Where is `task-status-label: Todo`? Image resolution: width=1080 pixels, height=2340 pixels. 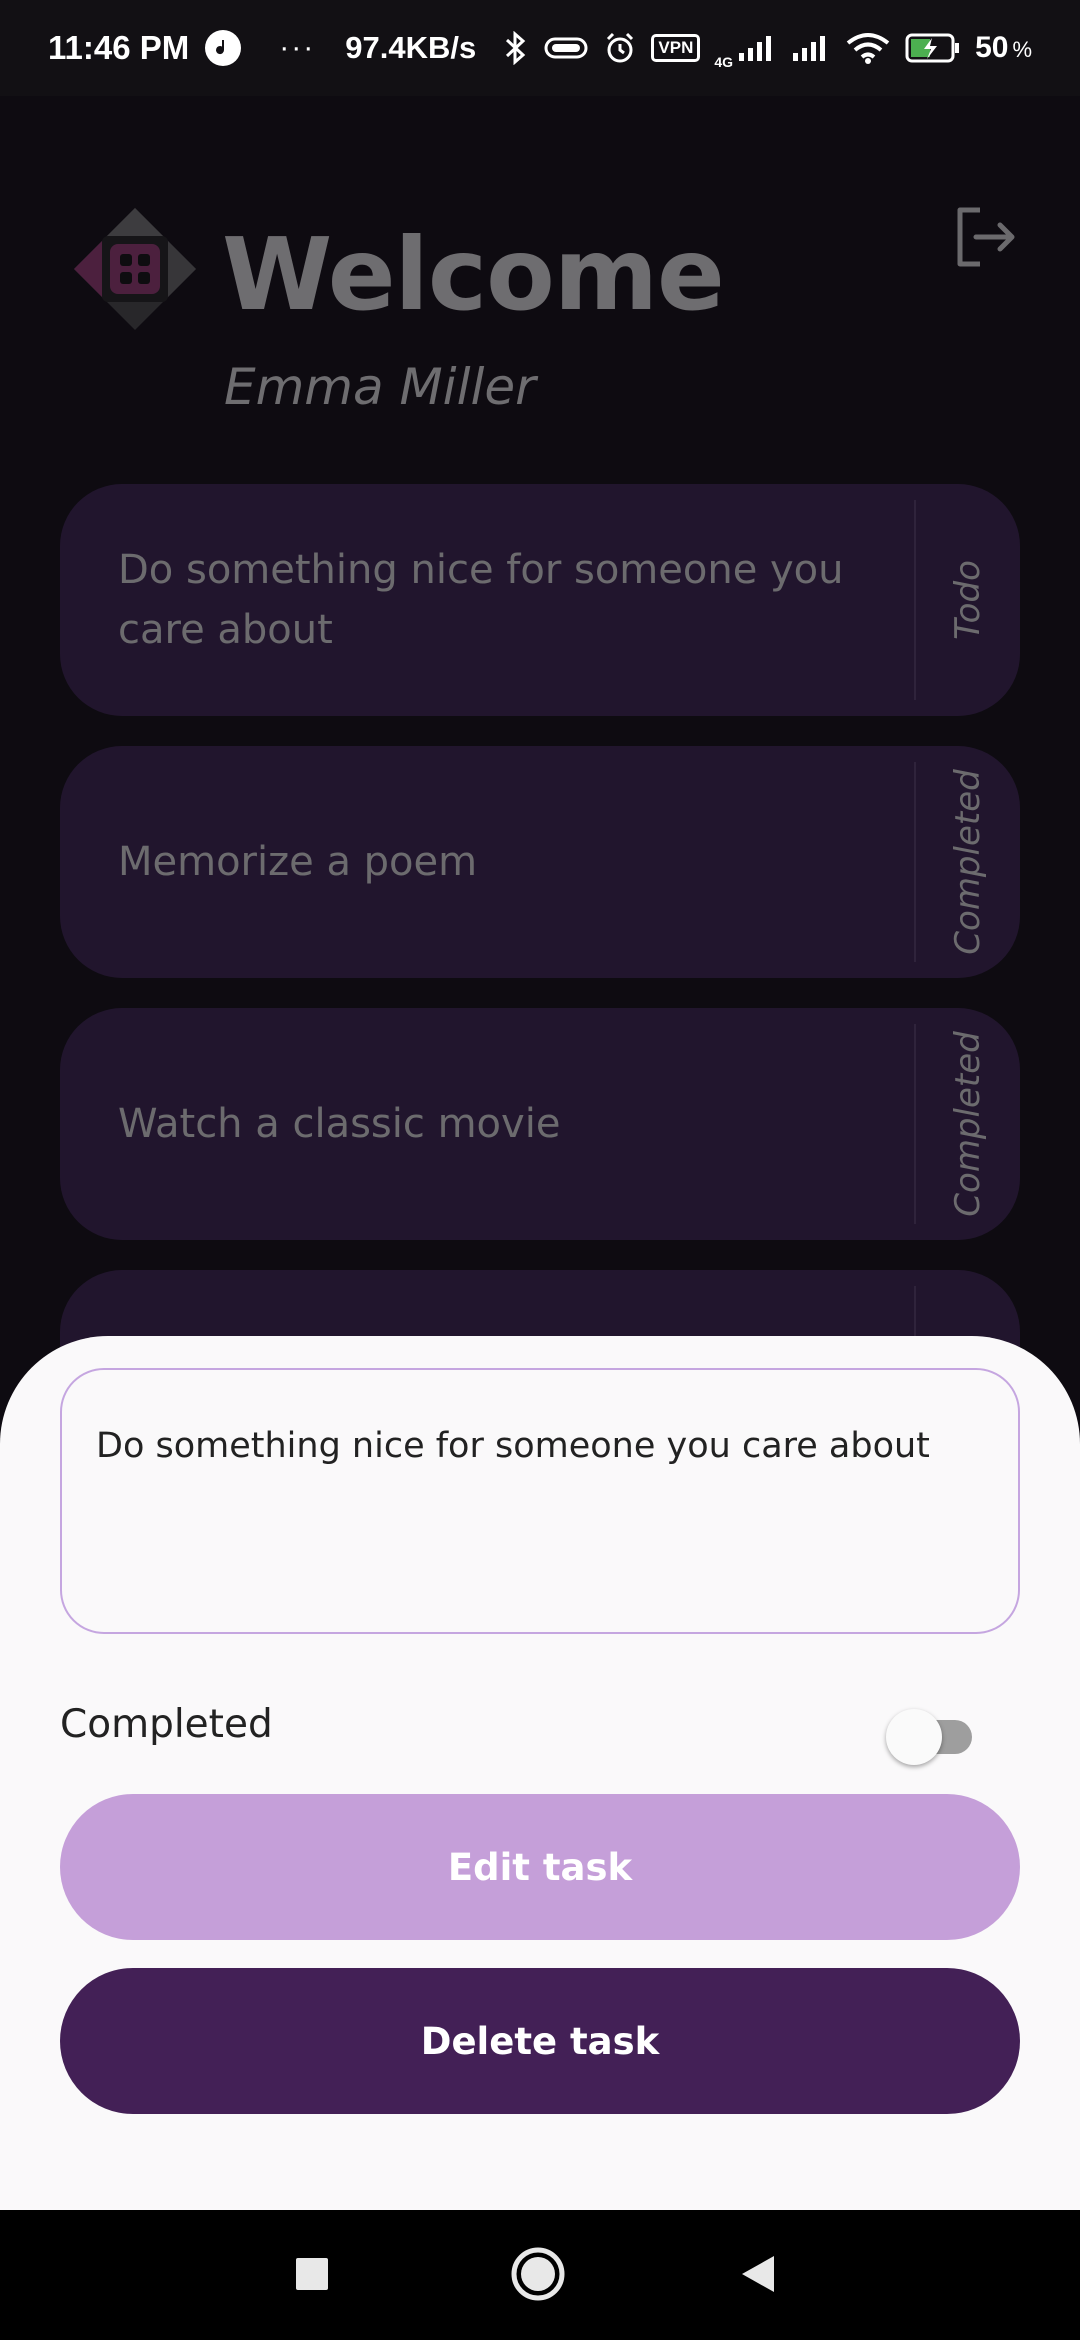 task-status-label: Todo is located at coordinates (968, 600).